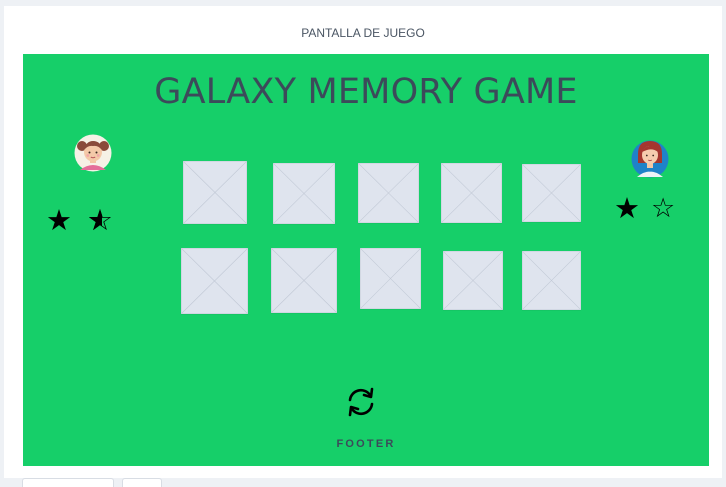 Image resolution: width=726 pixels, height=487 pixels. I want to click on player-1-avatar, so click(93, 153).